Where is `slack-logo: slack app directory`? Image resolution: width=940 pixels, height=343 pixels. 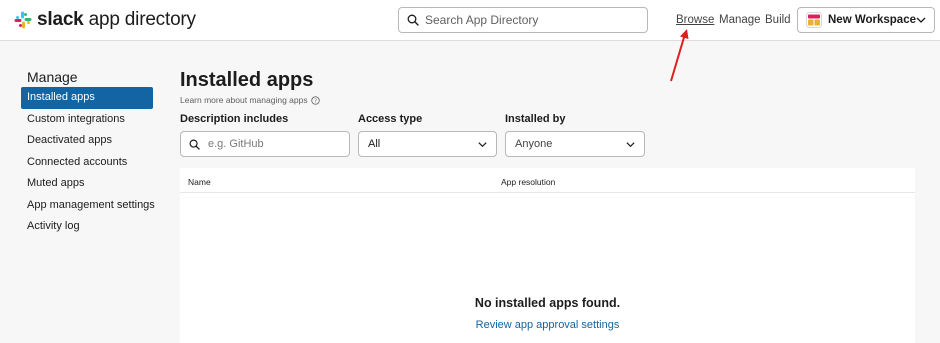 slack-logo: slack app directory is located at coordinates (105, 20).